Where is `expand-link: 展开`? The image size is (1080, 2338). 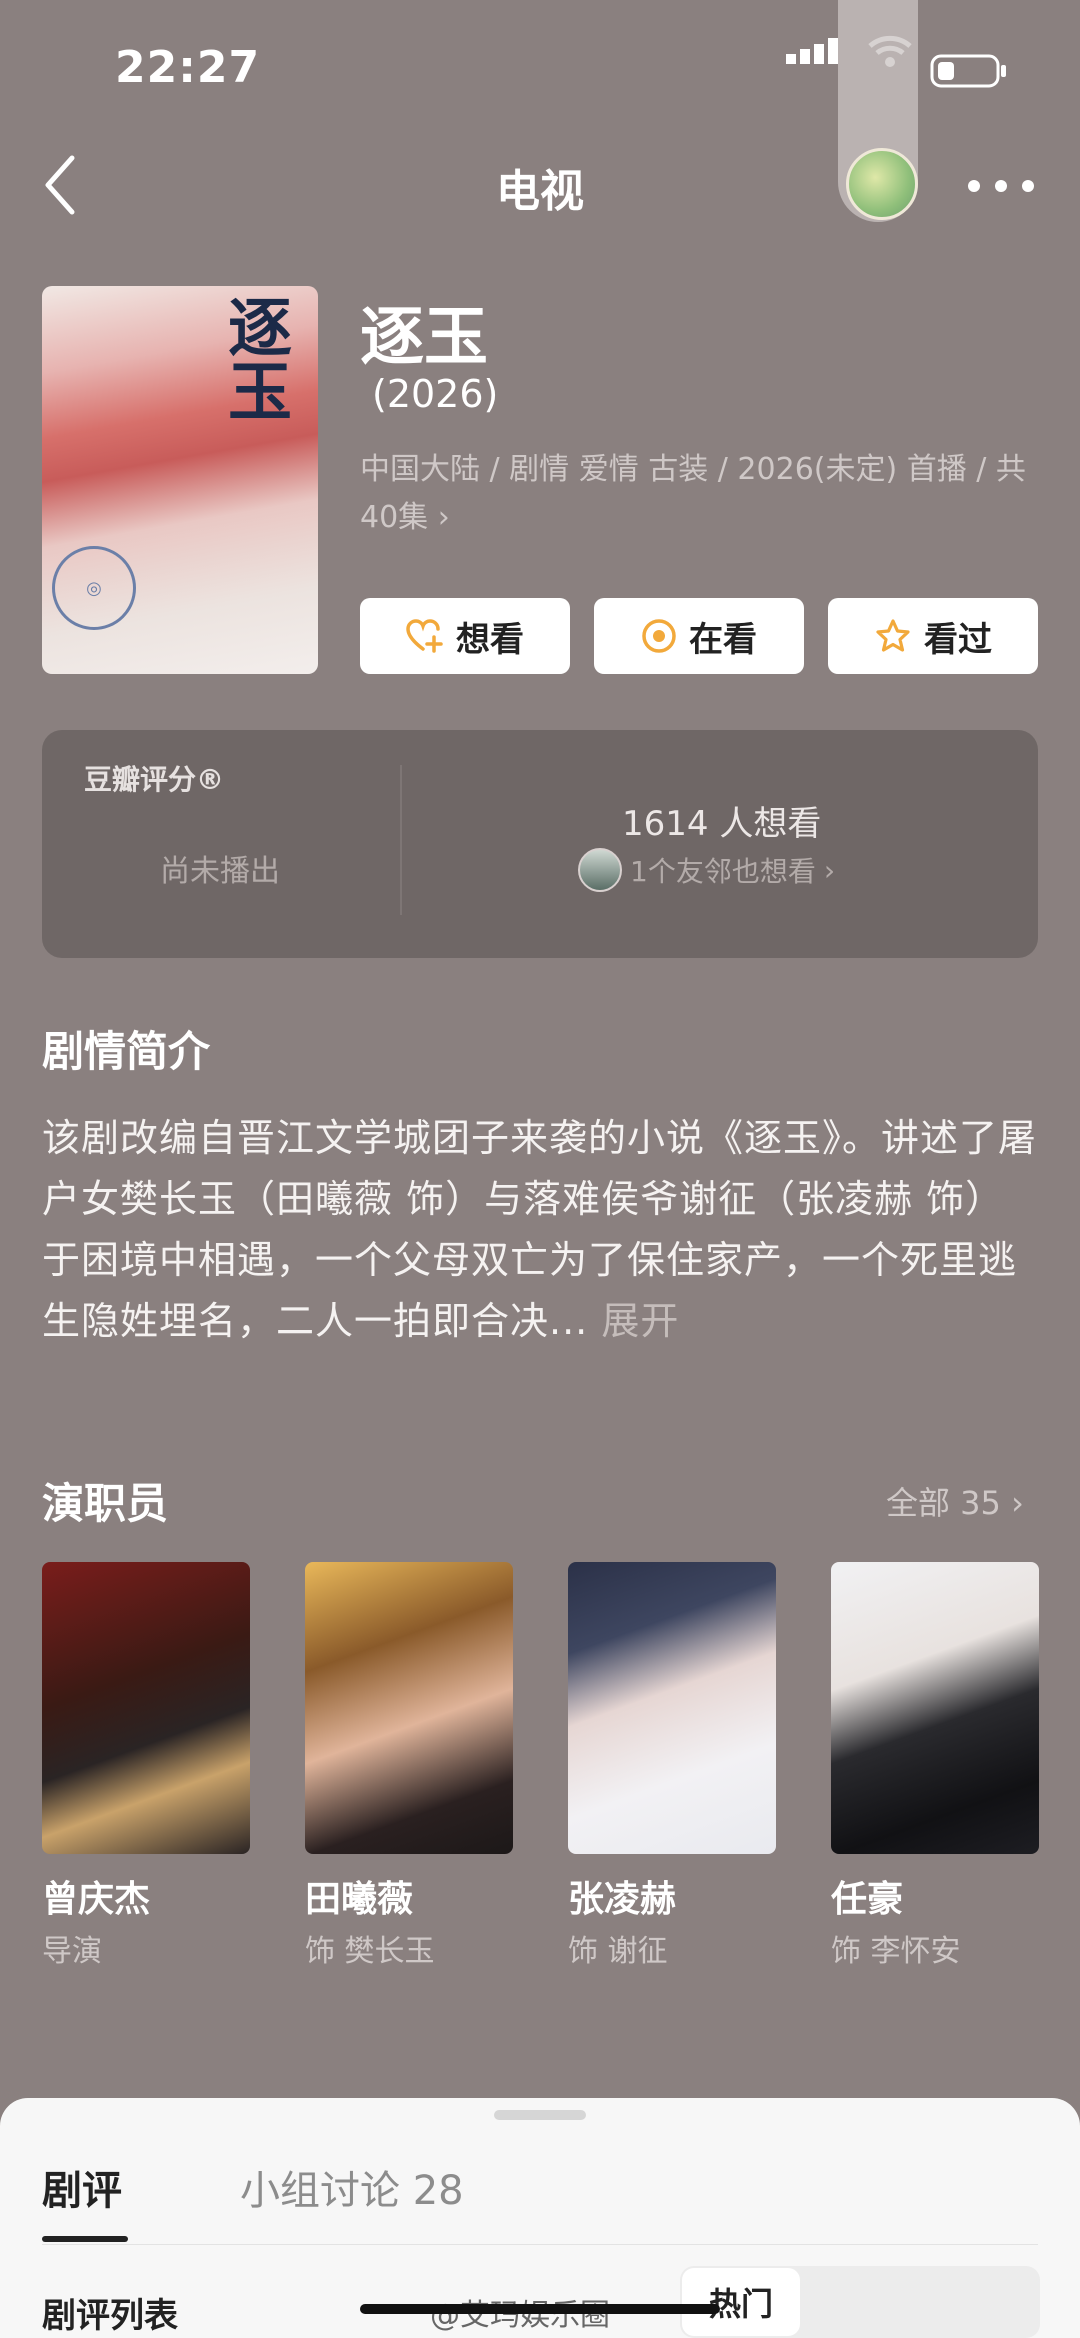
expand-link: 展开 is located at coordinates (640, 1321).